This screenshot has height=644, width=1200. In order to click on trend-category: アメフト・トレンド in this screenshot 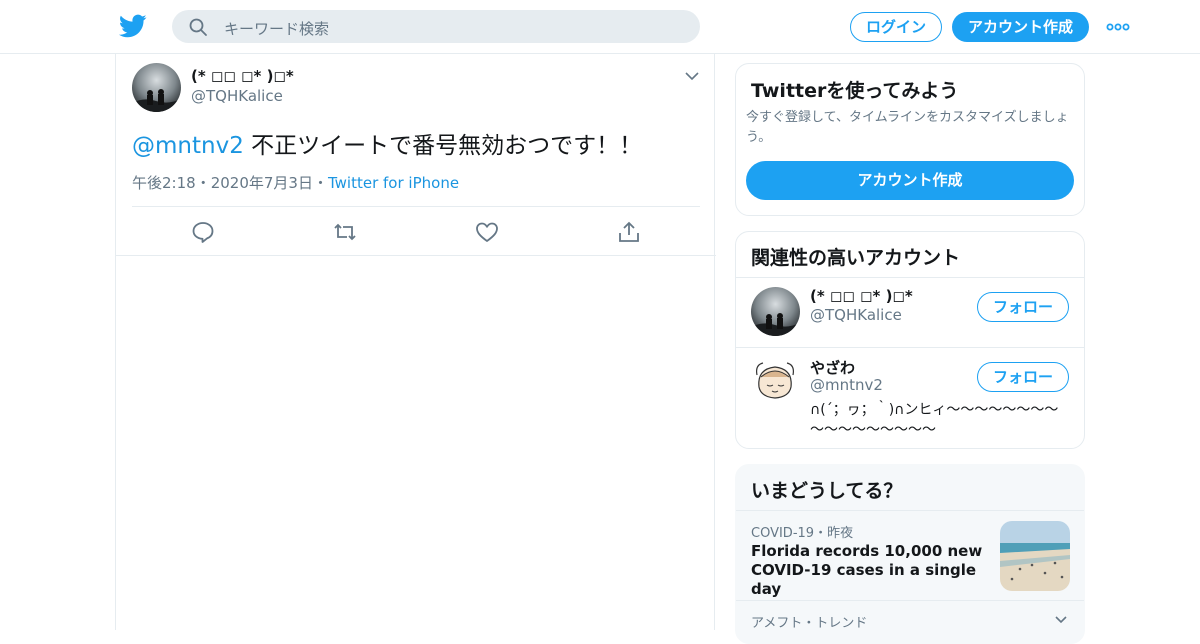, I will do `click(809, 623)`.